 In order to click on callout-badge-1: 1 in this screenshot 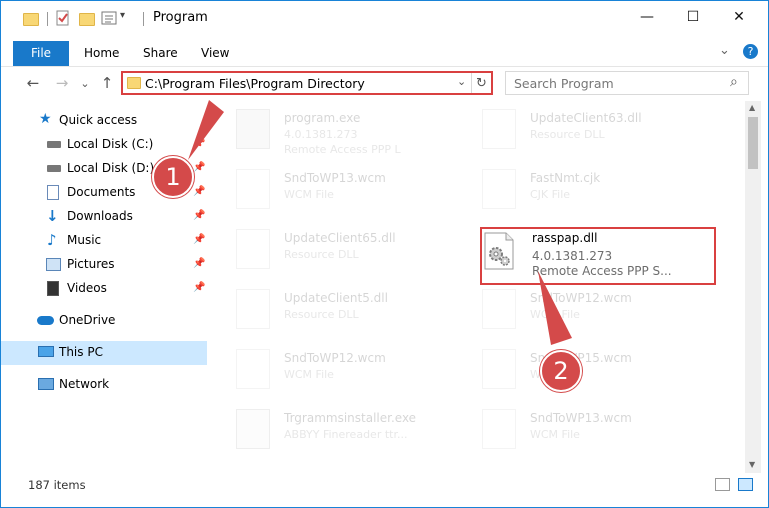, I will do `click(173, 177)`.